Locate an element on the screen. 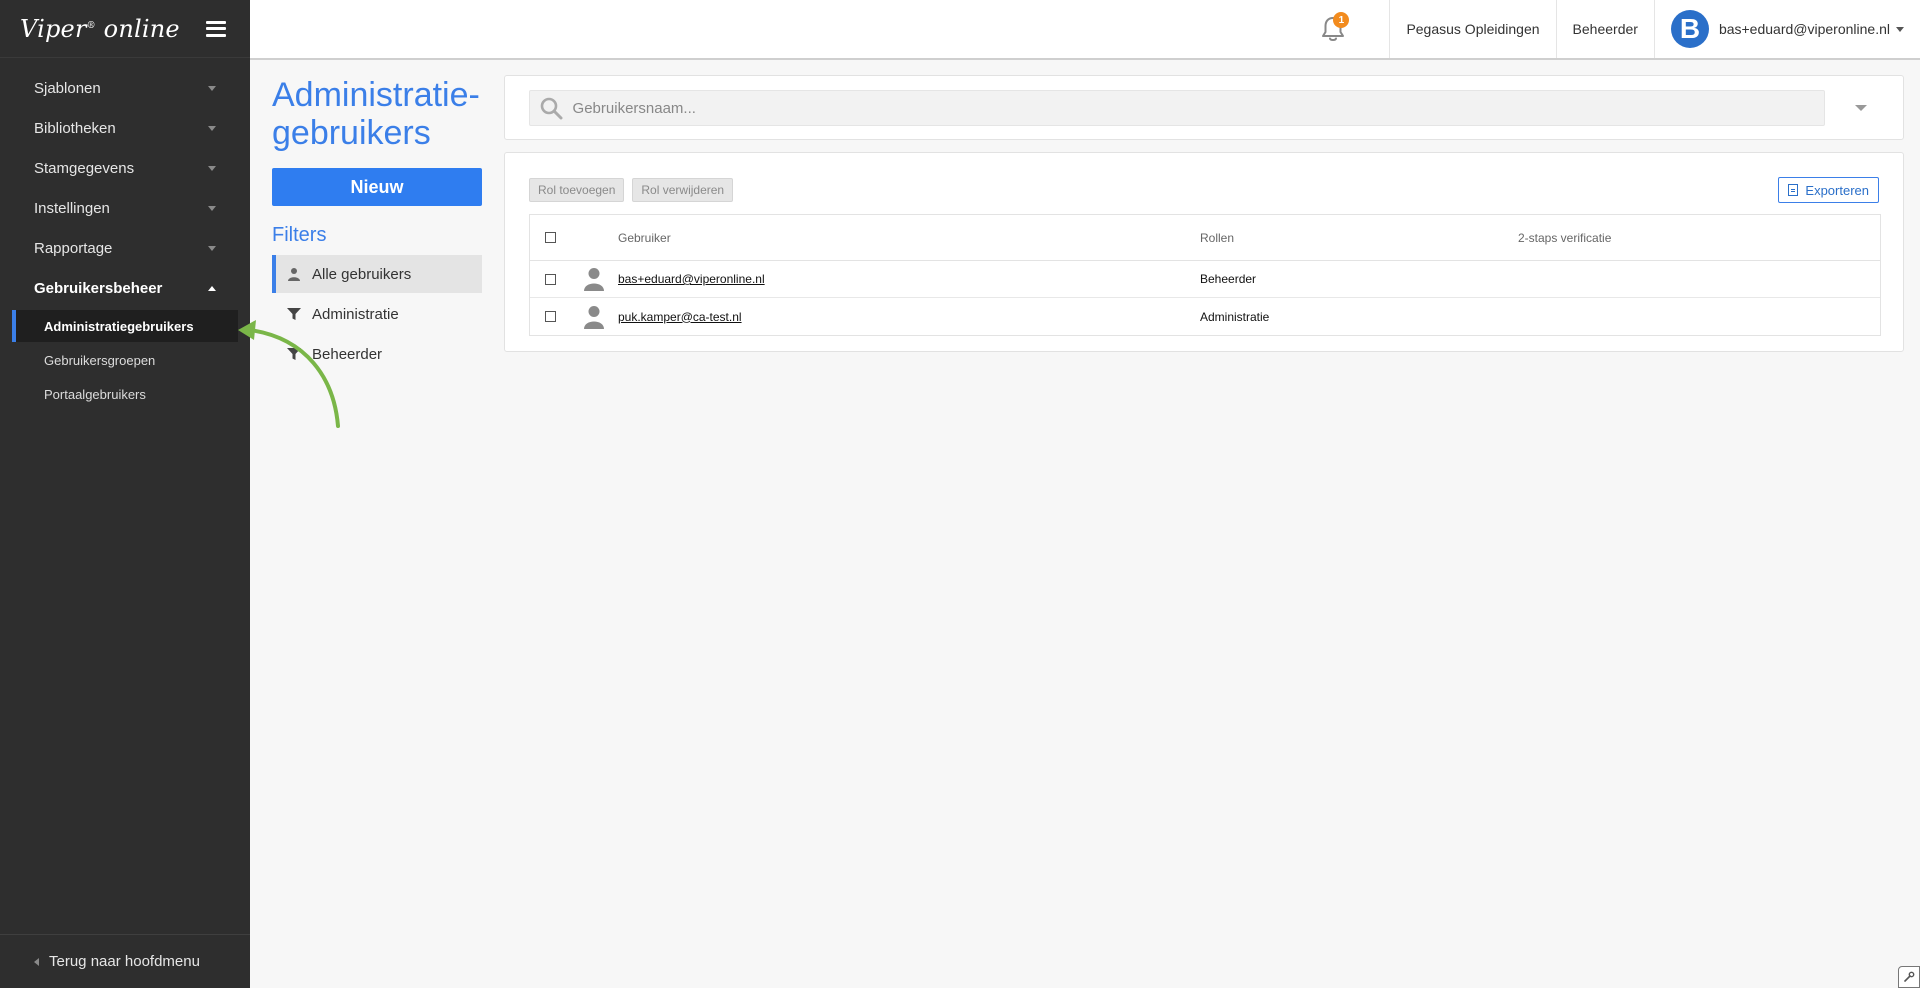  table-row: puk.kamper@ca-test.nl Administratie is located at coordinates (1205, 316).